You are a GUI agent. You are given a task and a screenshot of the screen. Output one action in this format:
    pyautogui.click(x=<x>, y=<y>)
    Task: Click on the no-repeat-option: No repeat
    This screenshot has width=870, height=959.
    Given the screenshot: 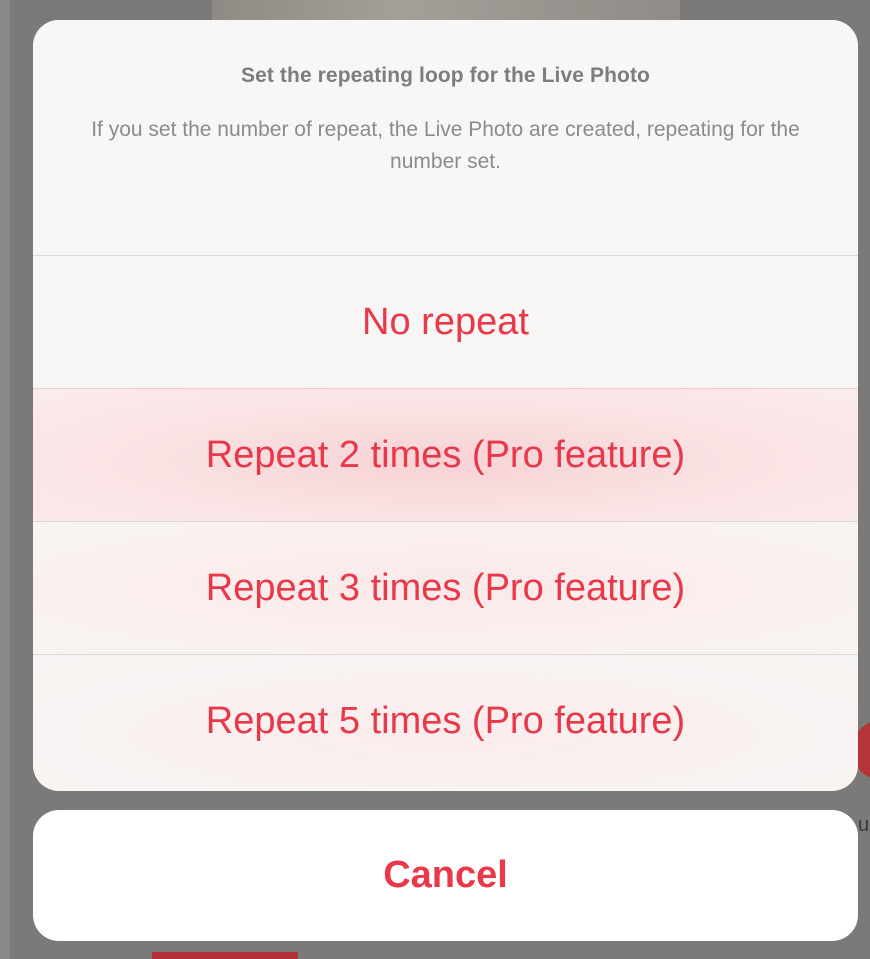 What is the action you would take?
    pyautogui.click(x=445, y=321)
    